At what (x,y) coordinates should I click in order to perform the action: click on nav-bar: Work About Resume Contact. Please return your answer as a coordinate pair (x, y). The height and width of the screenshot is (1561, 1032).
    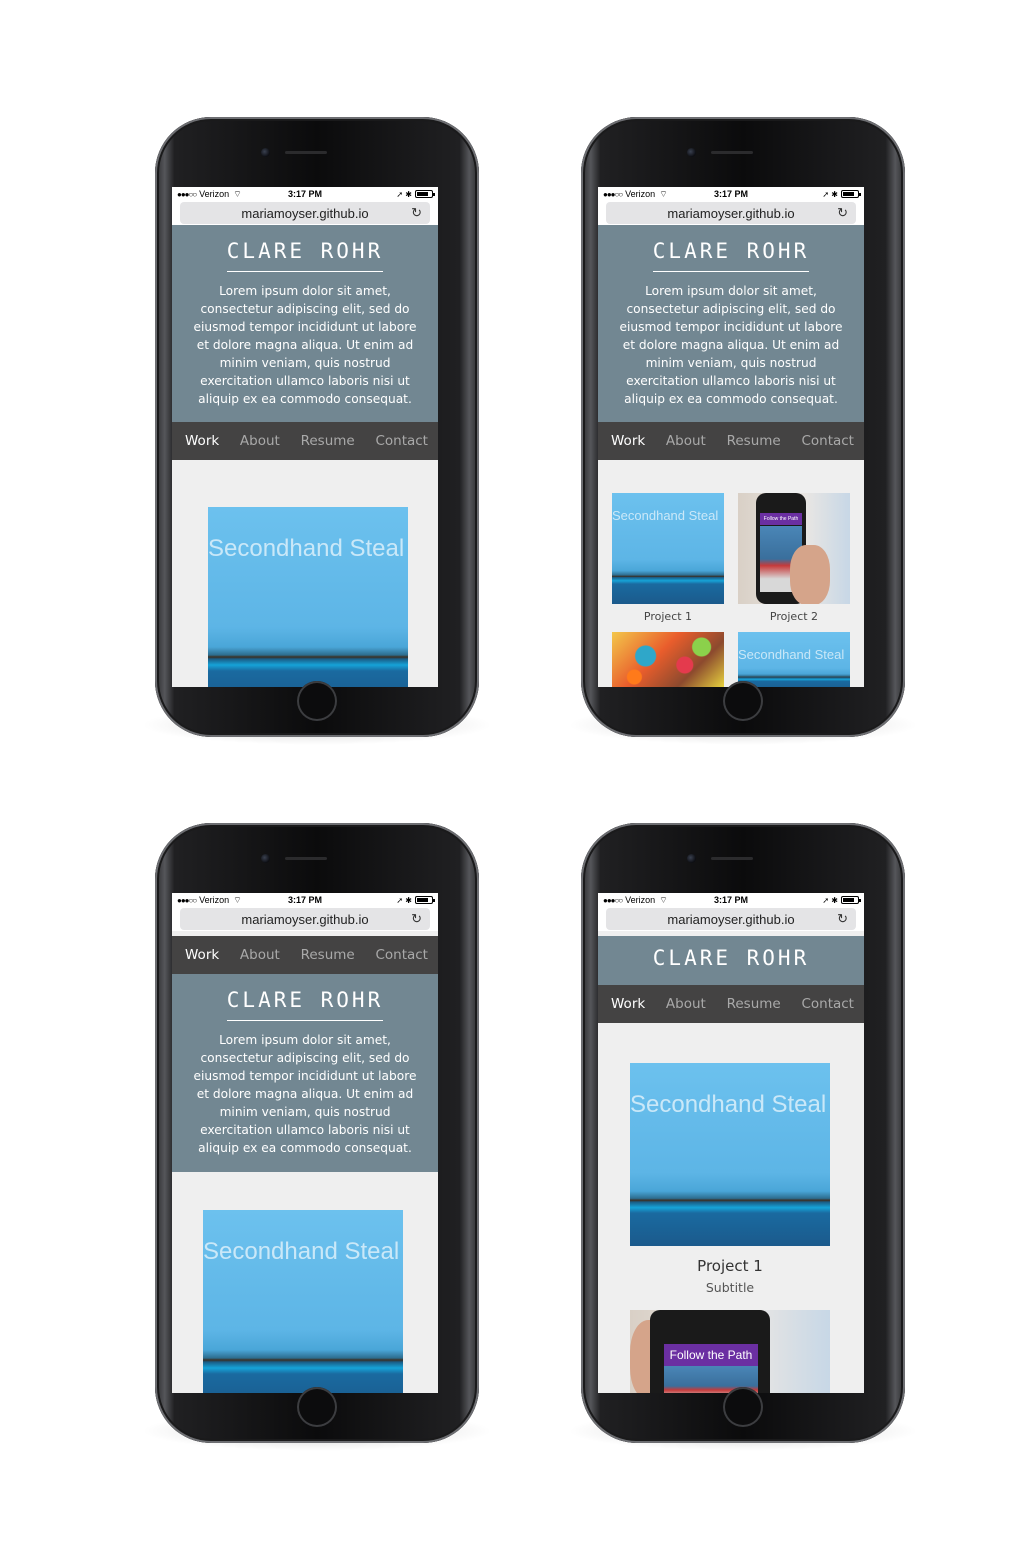
    Looking at the image, I should click on (305, 441).